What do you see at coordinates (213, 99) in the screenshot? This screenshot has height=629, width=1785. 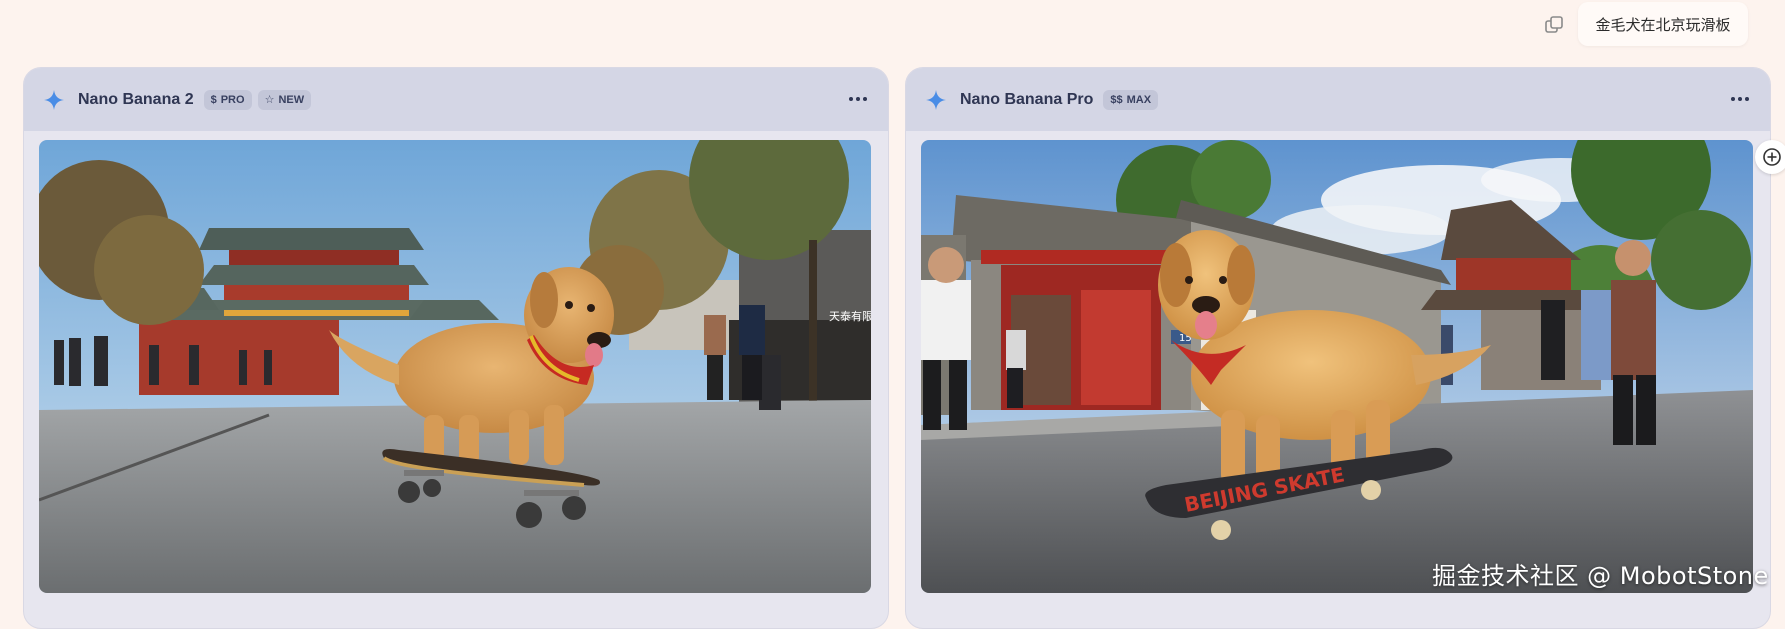 I see `dollar-icon: $` at bounding box center [213, 99].